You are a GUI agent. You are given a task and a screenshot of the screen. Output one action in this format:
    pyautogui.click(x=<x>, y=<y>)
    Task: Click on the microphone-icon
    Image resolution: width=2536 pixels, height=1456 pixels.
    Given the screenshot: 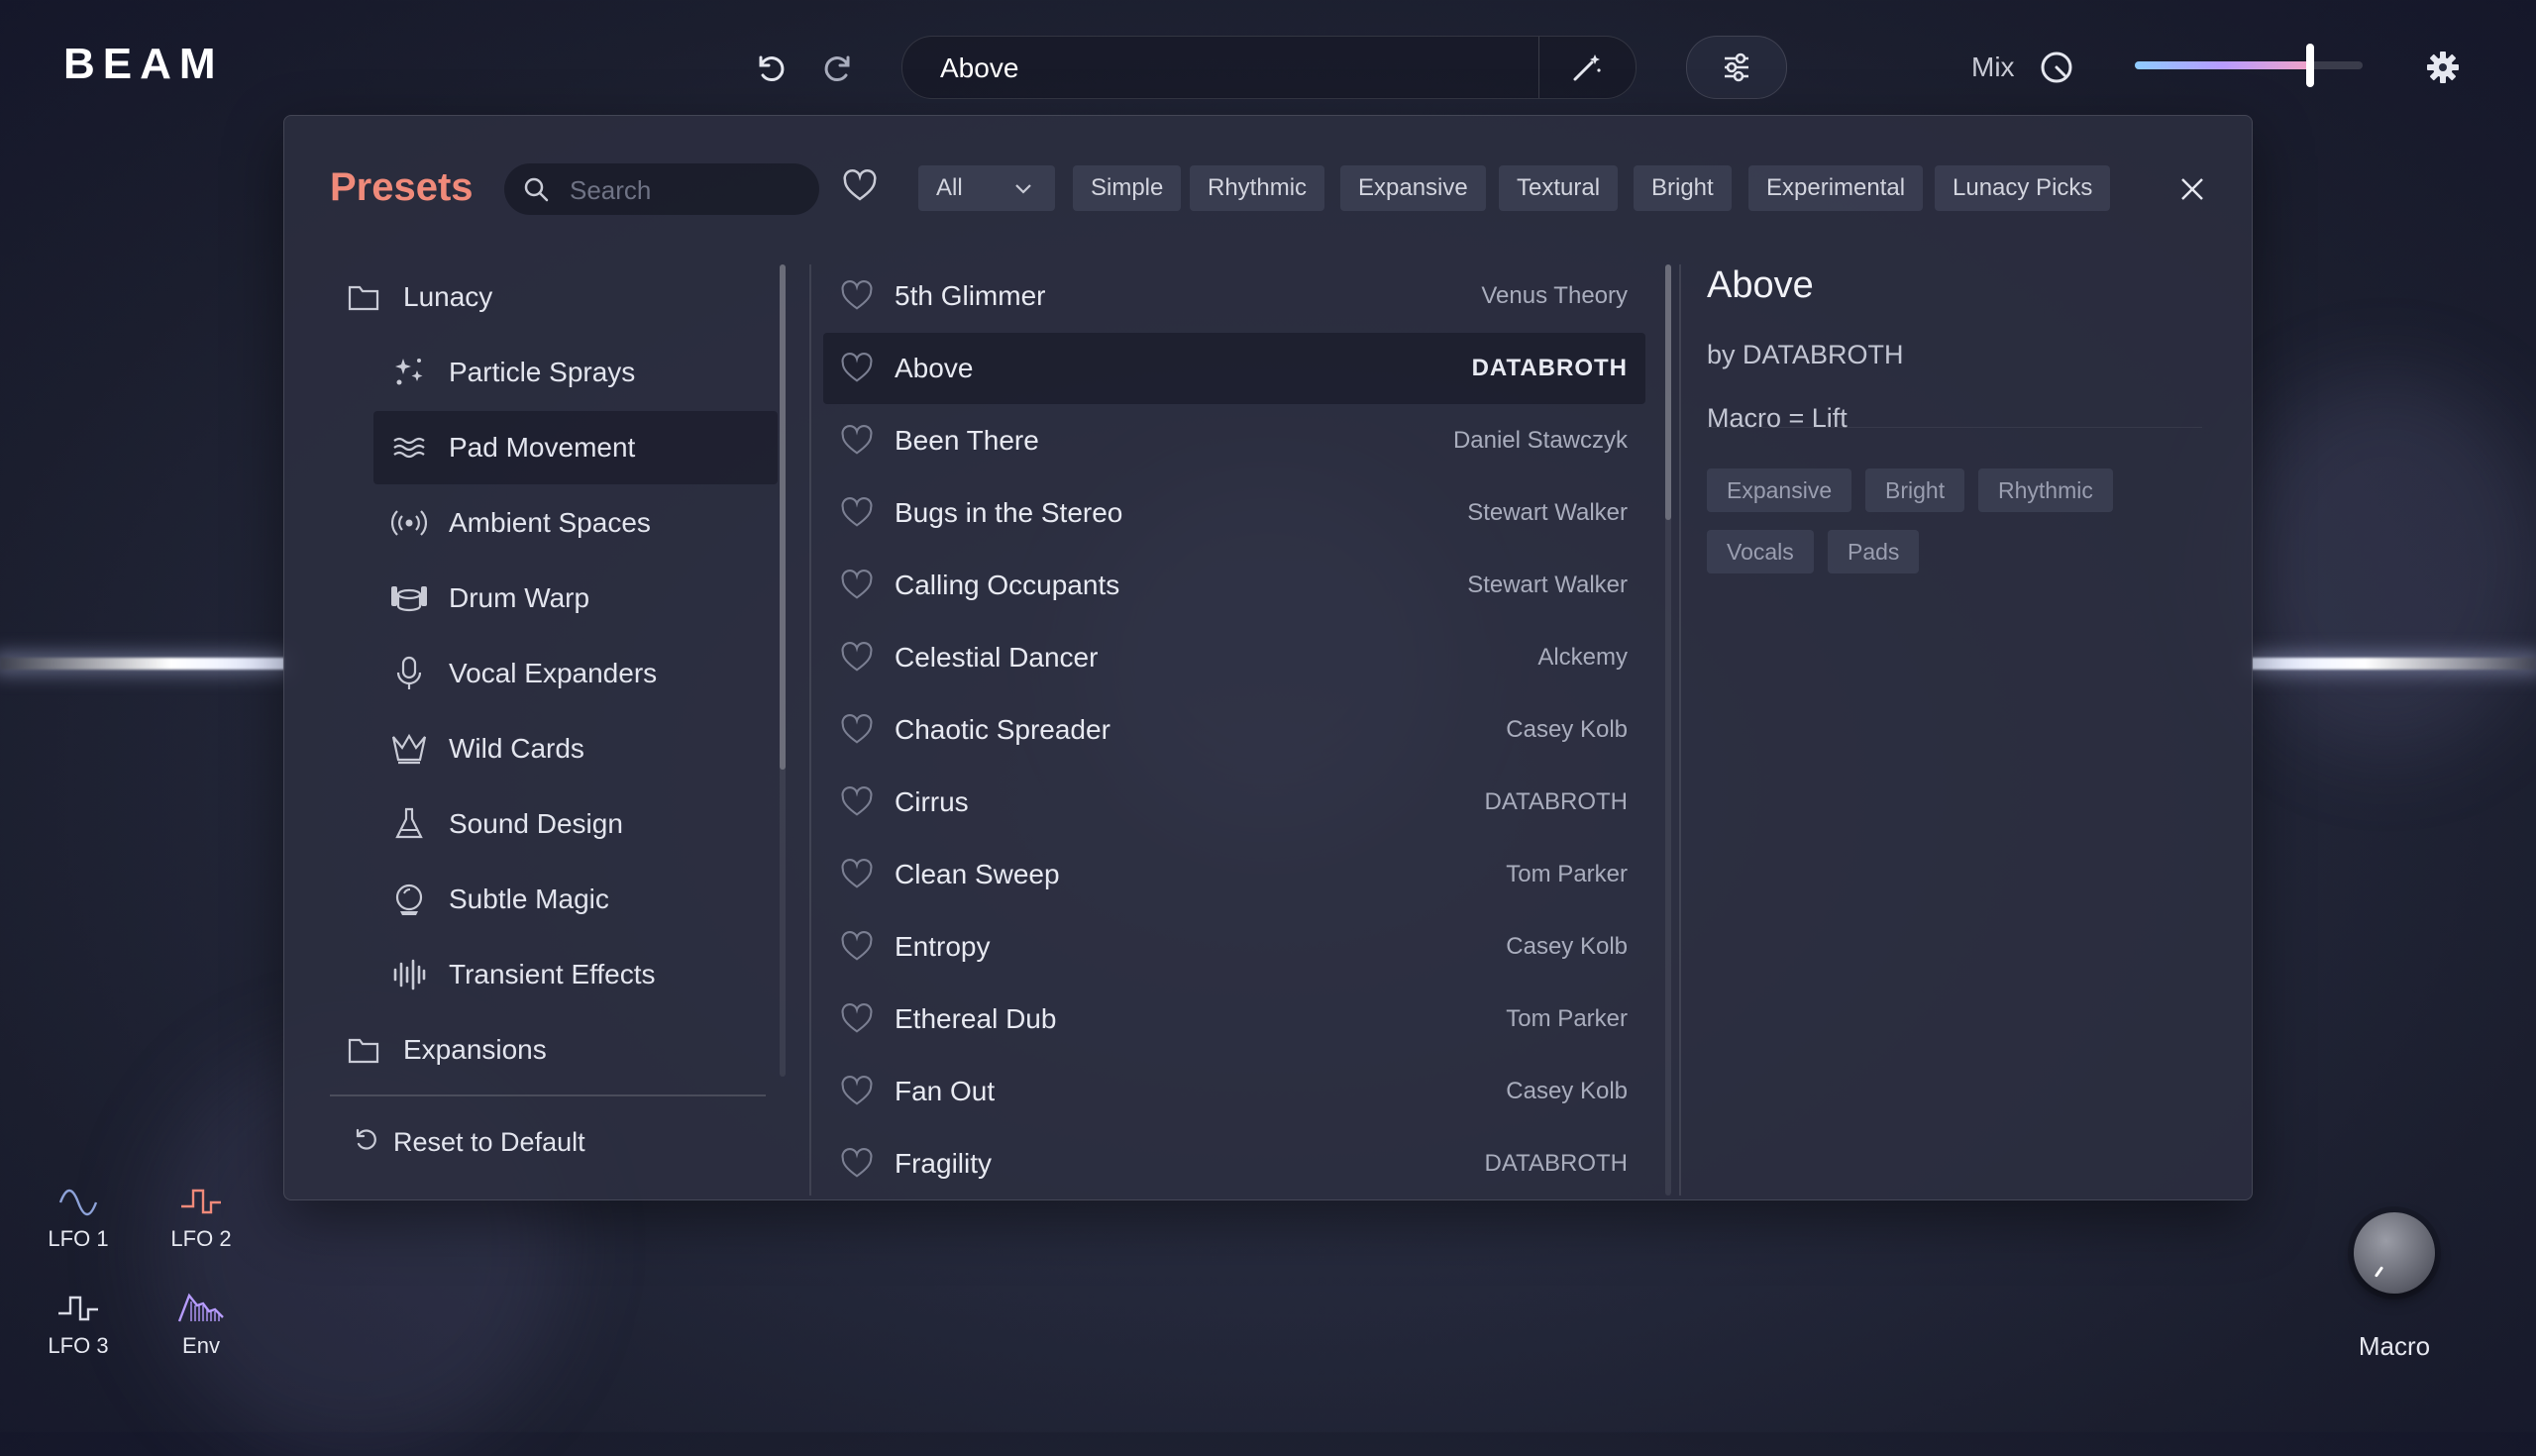 What is the action you would take?
    pyautogui.click(x=409, y=673)
    